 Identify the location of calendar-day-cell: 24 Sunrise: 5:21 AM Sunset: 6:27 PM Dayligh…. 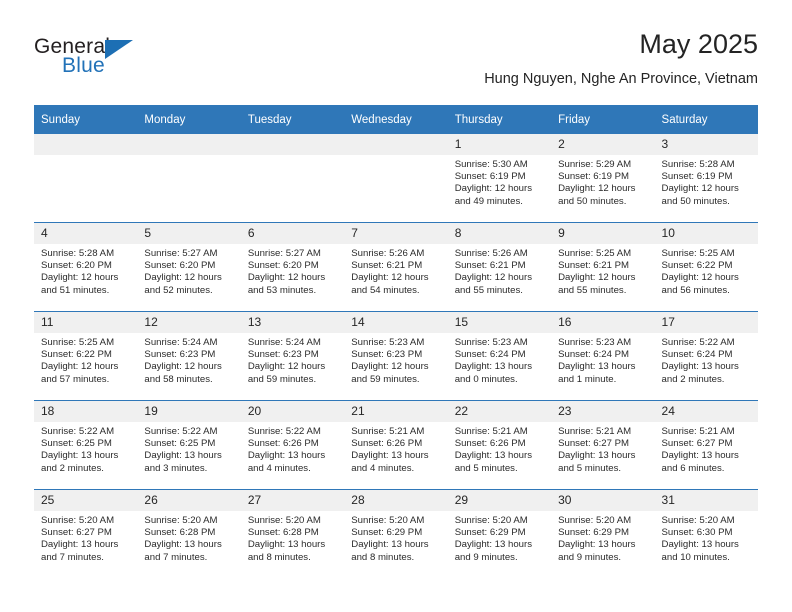
(706, 445).